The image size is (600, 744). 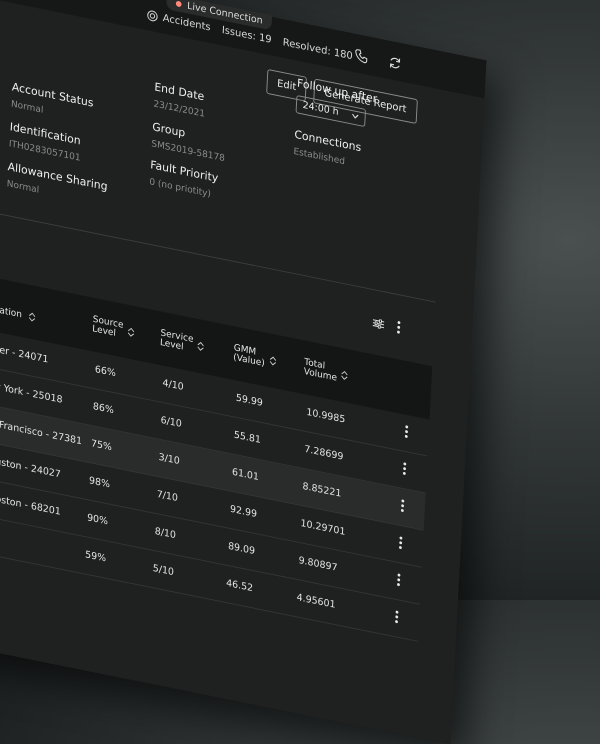 I want to click on column-header-location: Location, so click(x=18, y=312).